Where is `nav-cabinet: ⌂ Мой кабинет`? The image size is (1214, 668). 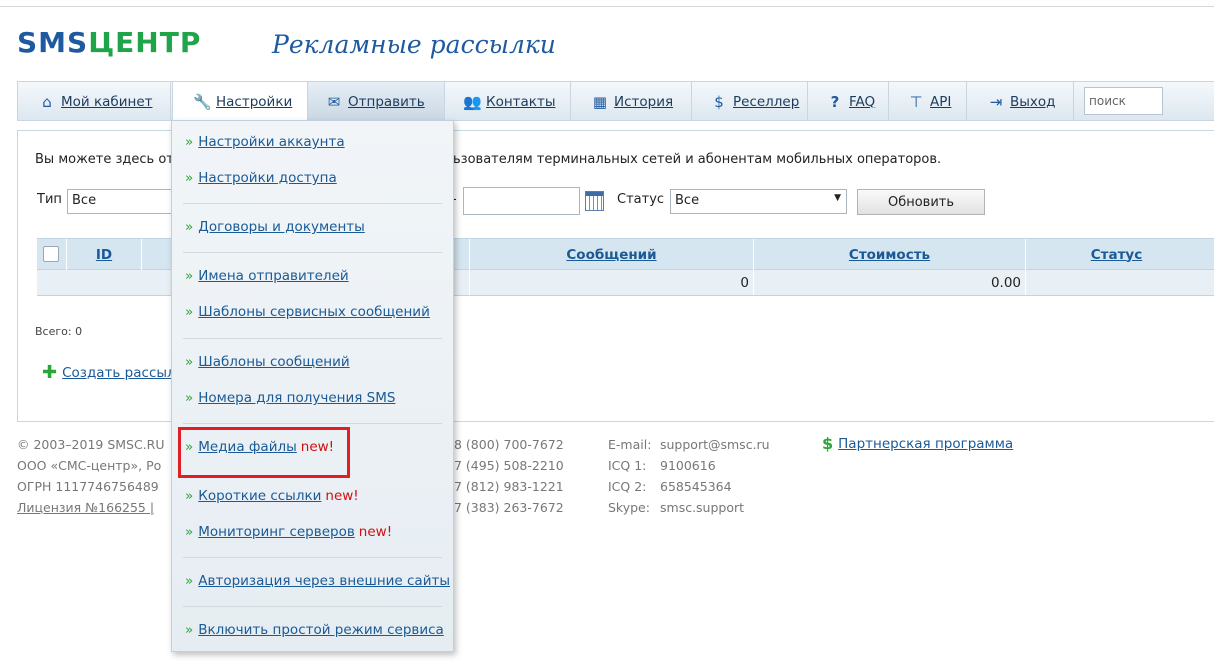 nav-cabinet: ⌂ Мой кабинет is located at coordinates (94, 101).